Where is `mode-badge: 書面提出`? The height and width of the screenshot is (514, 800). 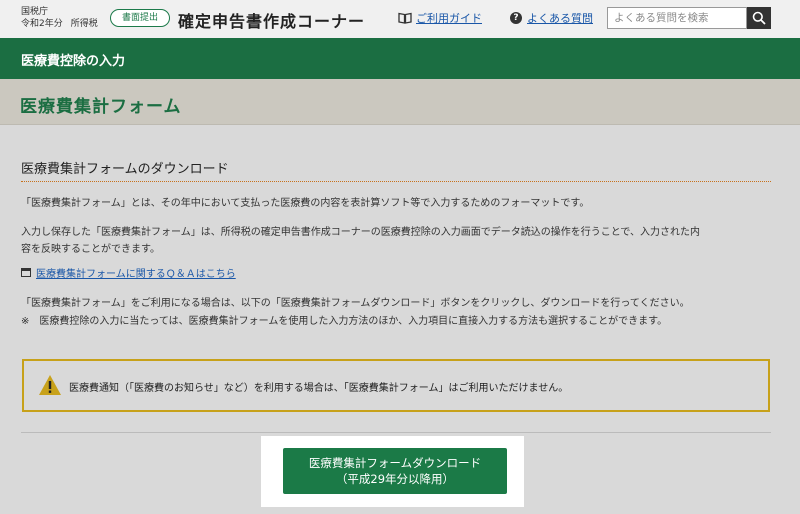 mode-badge: 書面提出 is located at coordinates (140, 18).